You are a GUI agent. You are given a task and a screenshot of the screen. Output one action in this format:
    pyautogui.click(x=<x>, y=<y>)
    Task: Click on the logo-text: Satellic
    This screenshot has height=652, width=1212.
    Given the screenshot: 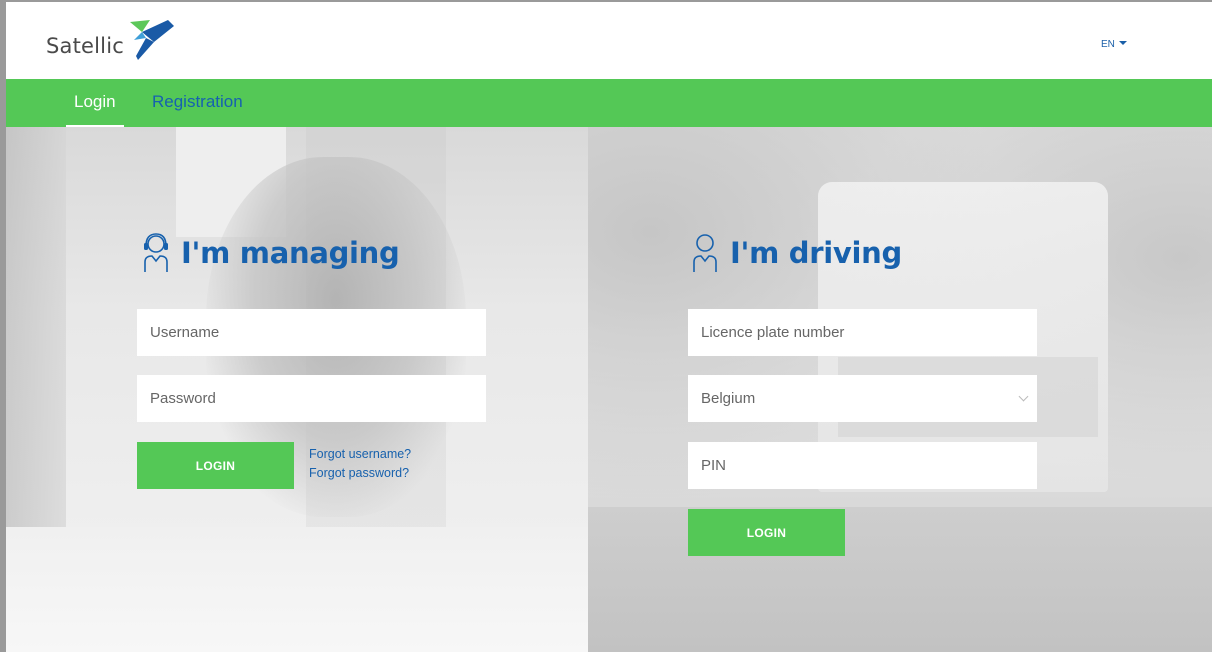 What is the action you would take?
    pyautogui.click(x=85, y=46)
    